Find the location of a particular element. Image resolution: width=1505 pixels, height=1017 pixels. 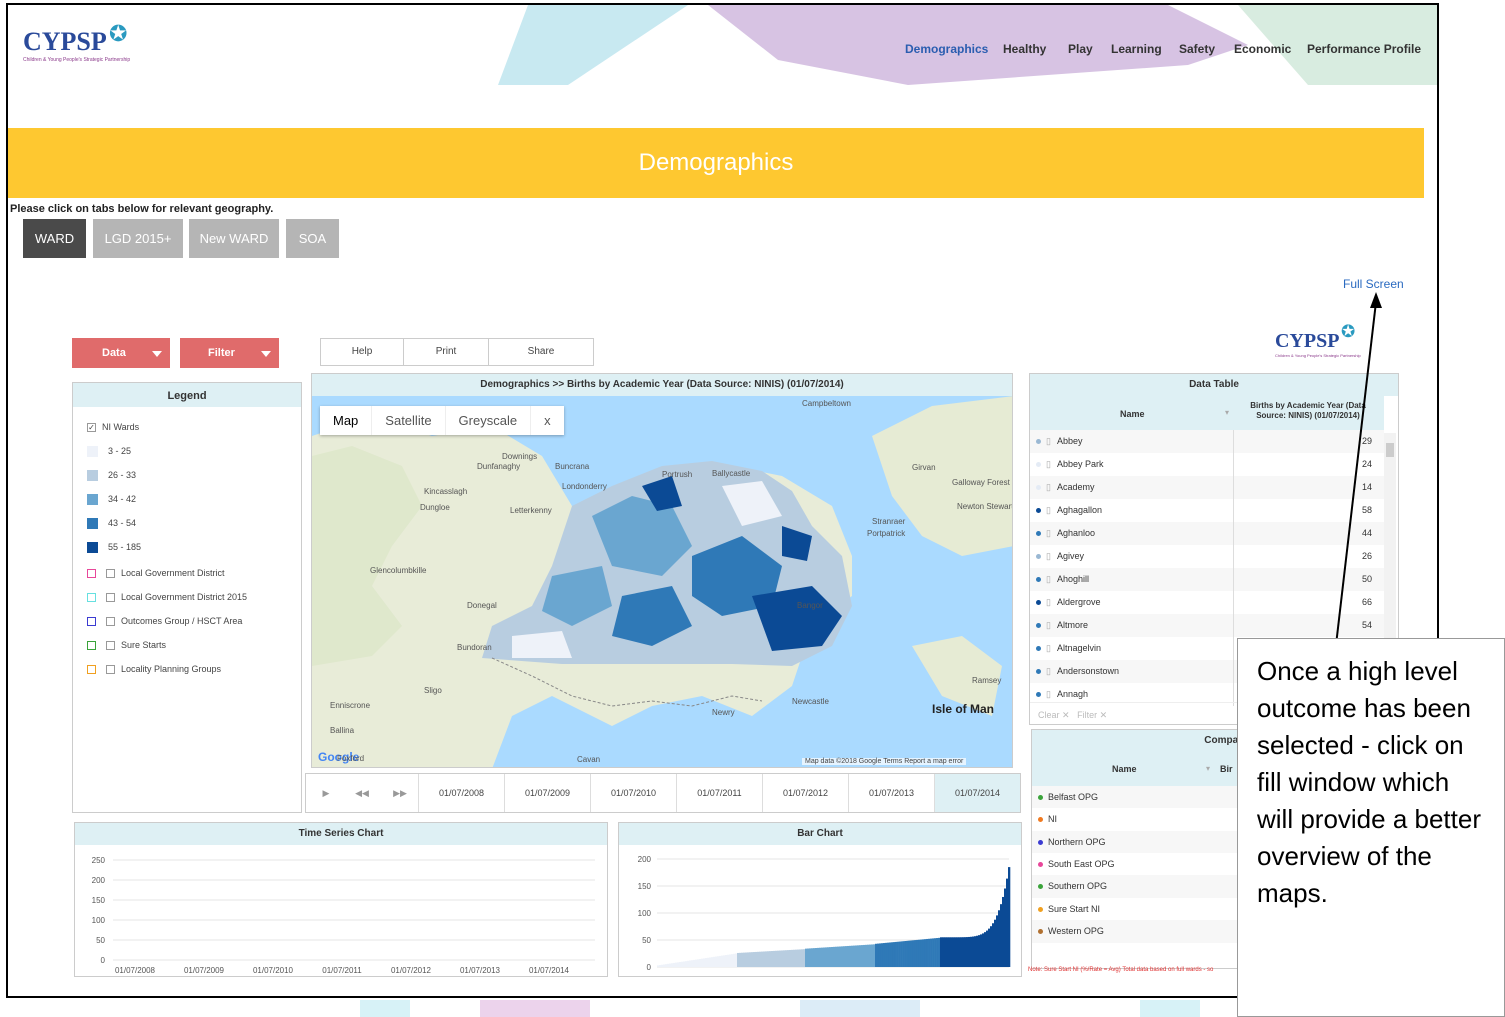

nav-learning: Learning is located at coordinates (1136, 49).